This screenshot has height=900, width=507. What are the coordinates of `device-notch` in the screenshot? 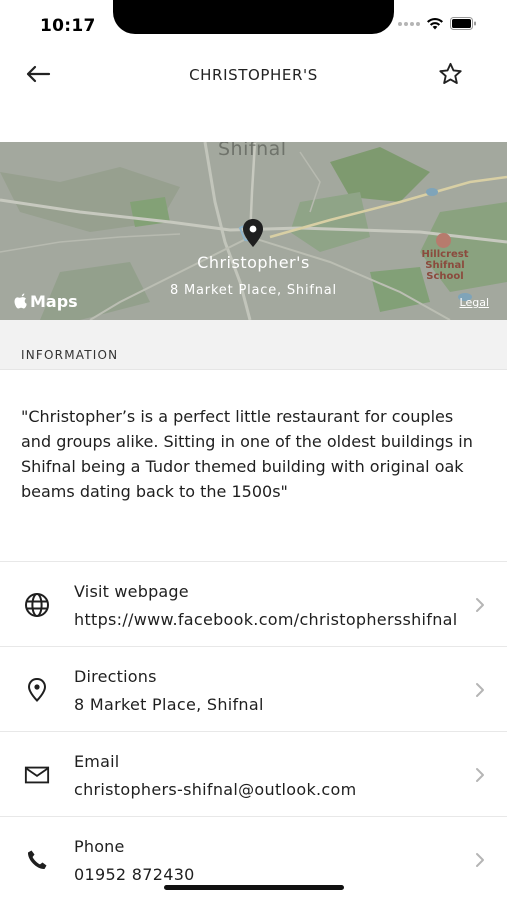 It's located at (253, 17).